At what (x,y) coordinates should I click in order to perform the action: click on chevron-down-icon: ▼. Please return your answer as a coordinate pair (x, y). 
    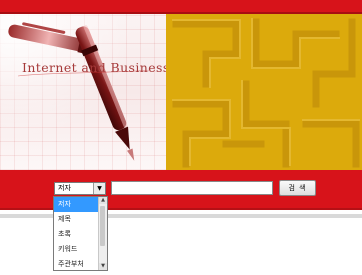
    Looking at the image, I should click on (99, 188).